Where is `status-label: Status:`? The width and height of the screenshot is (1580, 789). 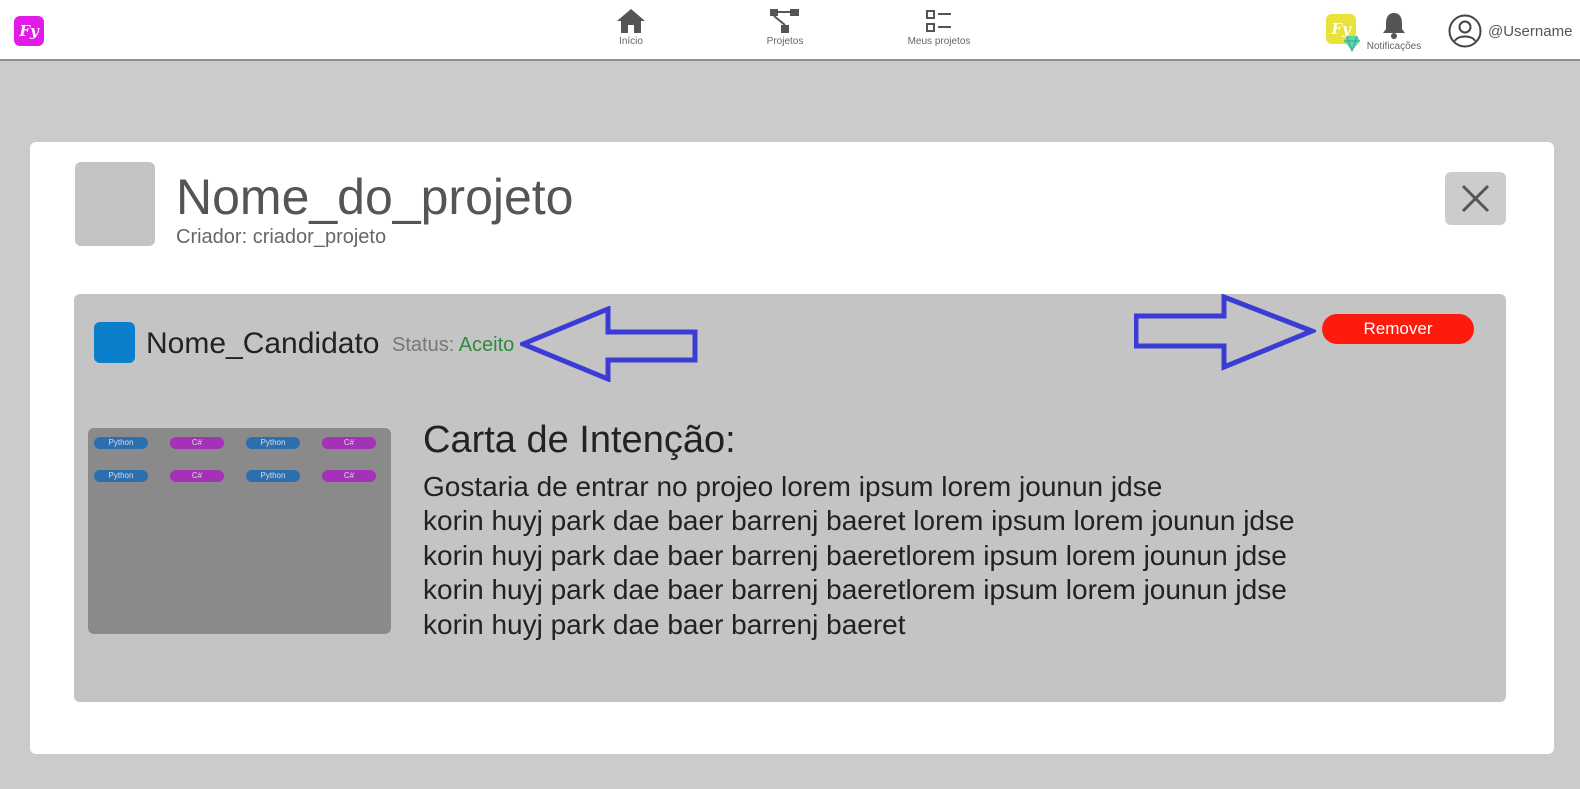 status-label: Status: is located at coordinates (423, 345).